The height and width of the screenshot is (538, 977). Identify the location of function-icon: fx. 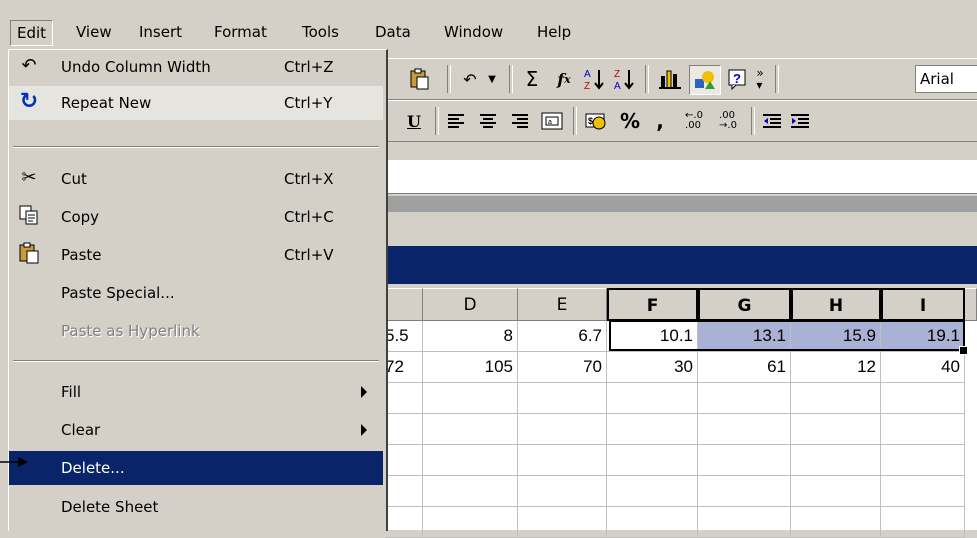
(564, 79).